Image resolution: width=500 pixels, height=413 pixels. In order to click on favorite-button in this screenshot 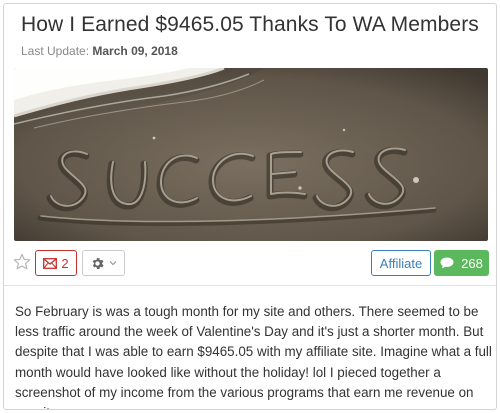, I will do `click(22, 262)`.